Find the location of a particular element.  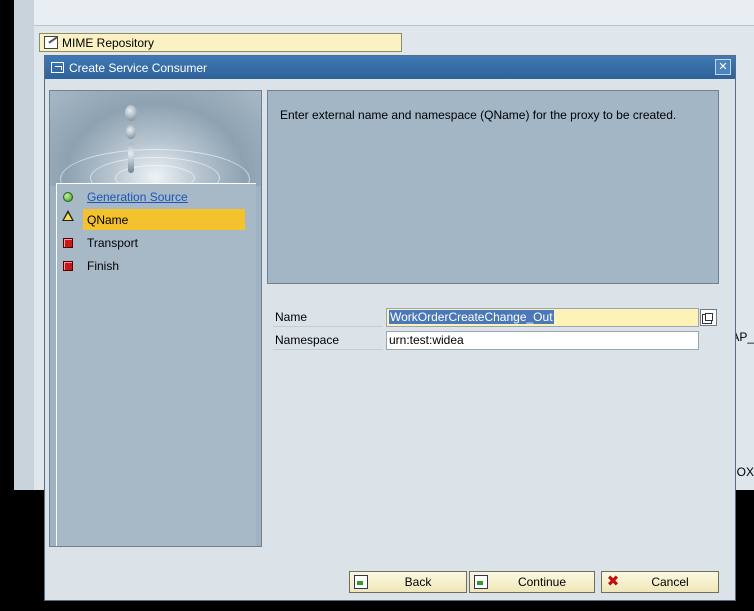

namespace-row: Namespace urn:test:widea is located at coordinates (486, 340).